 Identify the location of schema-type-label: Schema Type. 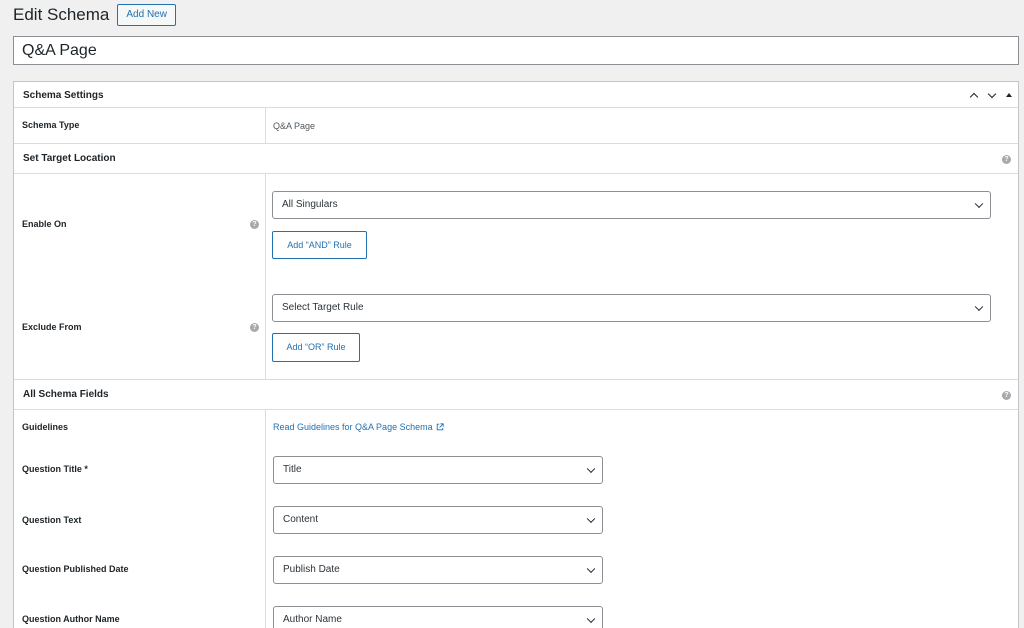
(51, 125).